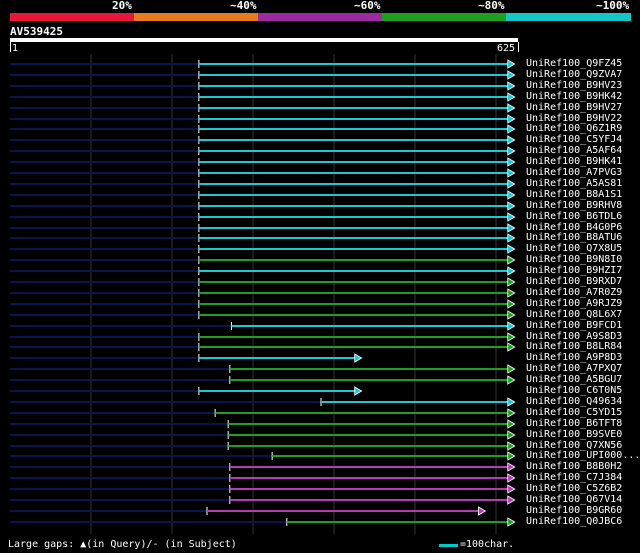 The height and width of the screenshot is (553, 640). I want to click on hit-label: UniRef100_A7PXQ7, so click(574, 368).